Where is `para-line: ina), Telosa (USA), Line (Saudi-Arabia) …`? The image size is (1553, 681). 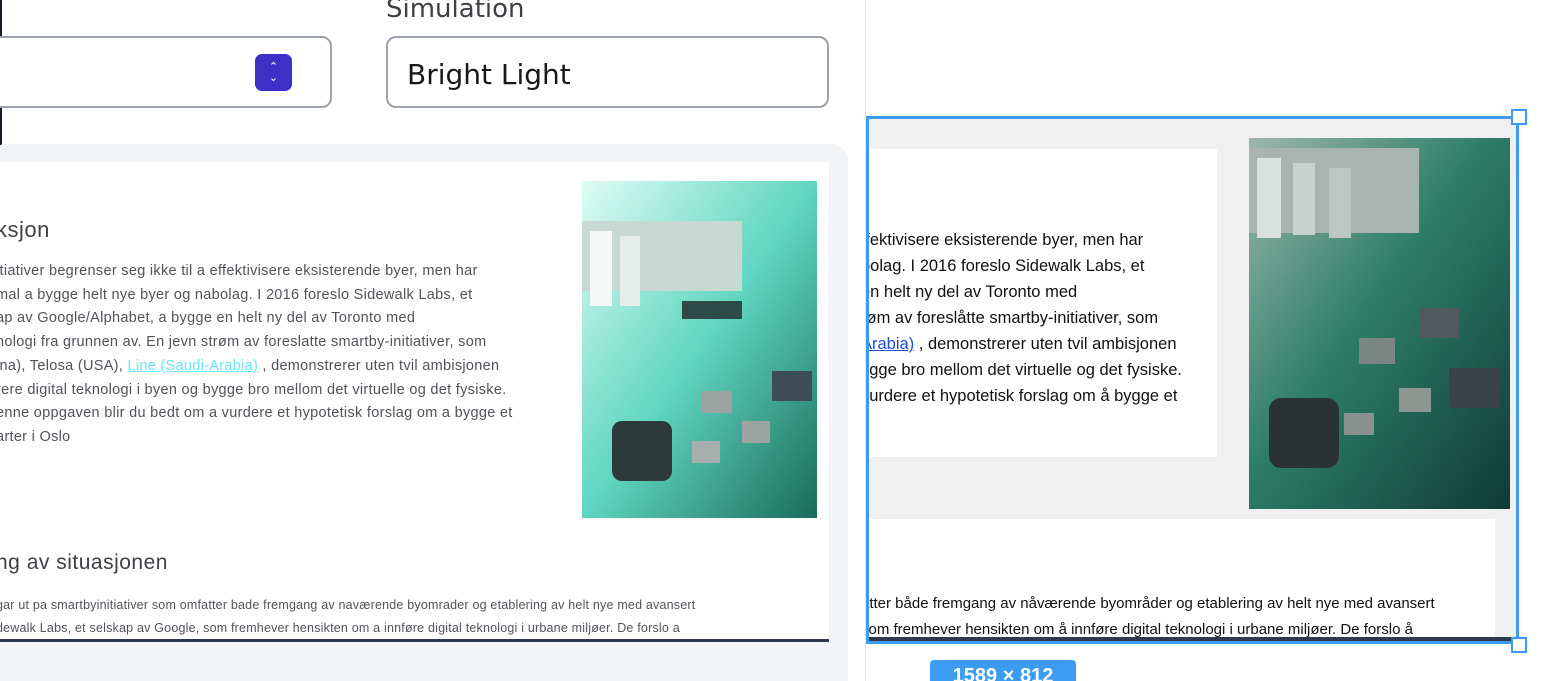 para-line: ina), Telosa (USA), Line (Saudi-Arabia) … is located at coordinates (274, 367).